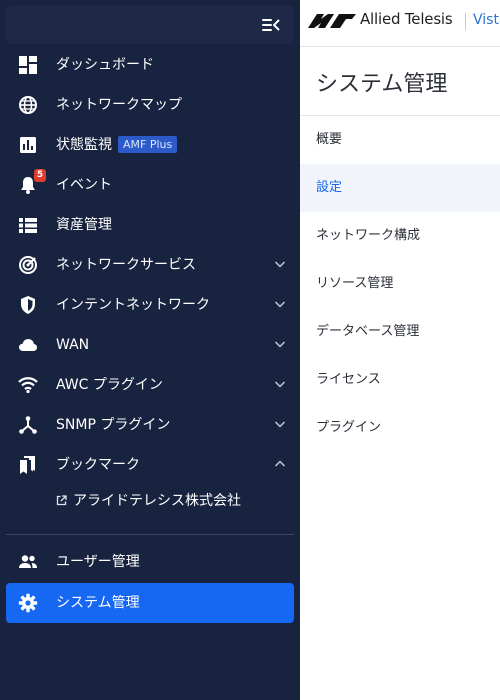  What do you see at coordinates (400, 428) in the screenshot?
I see `menu-item-plugins: プラグイン` at bounding box center [400, 428].